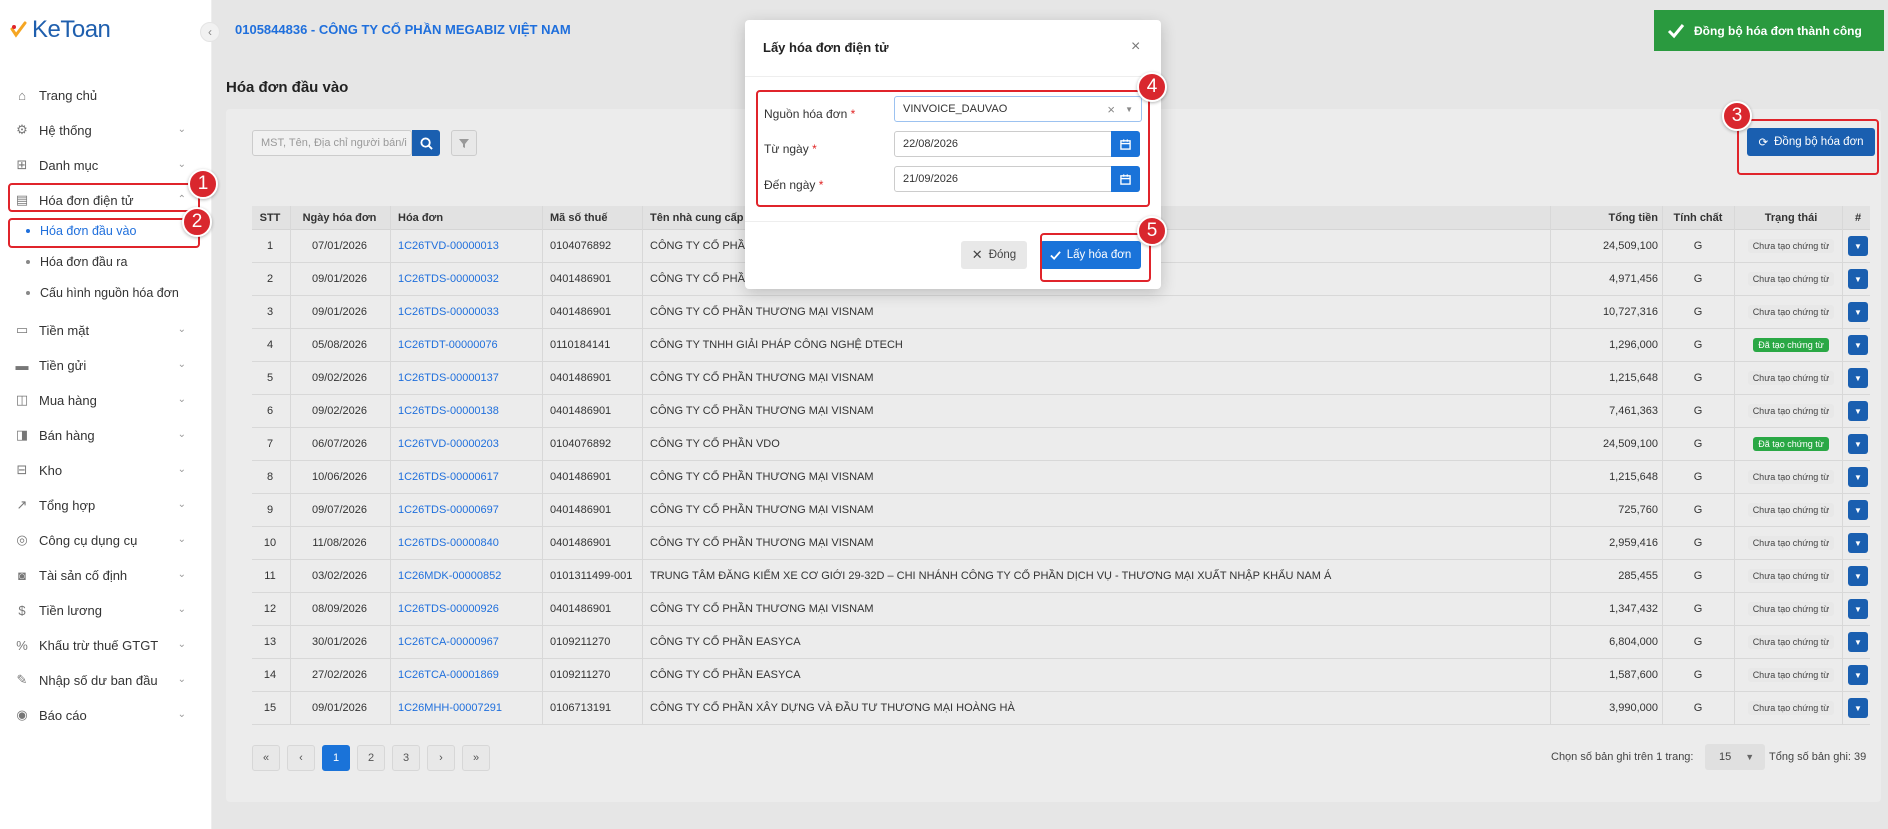  Describe the element at coordinates (448, 477) in the screenshot. I see `invoice-number-link: 1C26TDS-00000617` at that location.